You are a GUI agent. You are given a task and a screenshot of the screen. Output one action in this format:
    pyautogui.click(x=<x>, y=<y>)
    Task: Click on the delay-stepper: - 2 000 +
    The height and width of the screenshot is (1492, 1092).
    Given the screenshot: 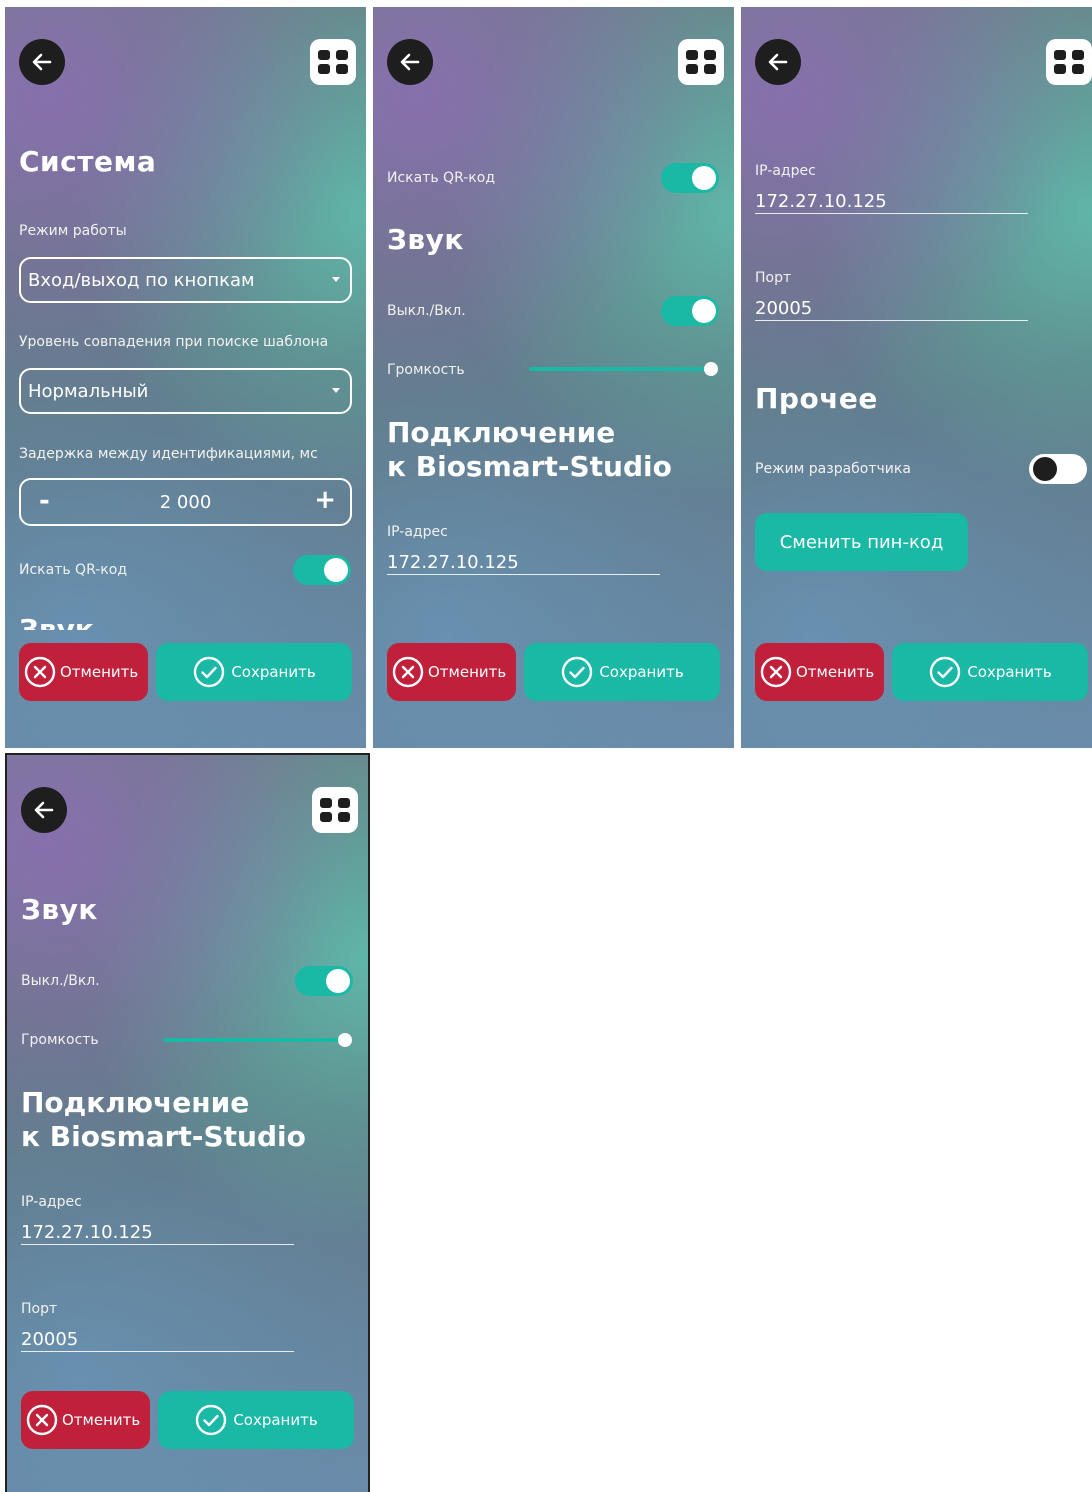 What is the action you would take?
    pyautogui.click(x=185, y=502)
    